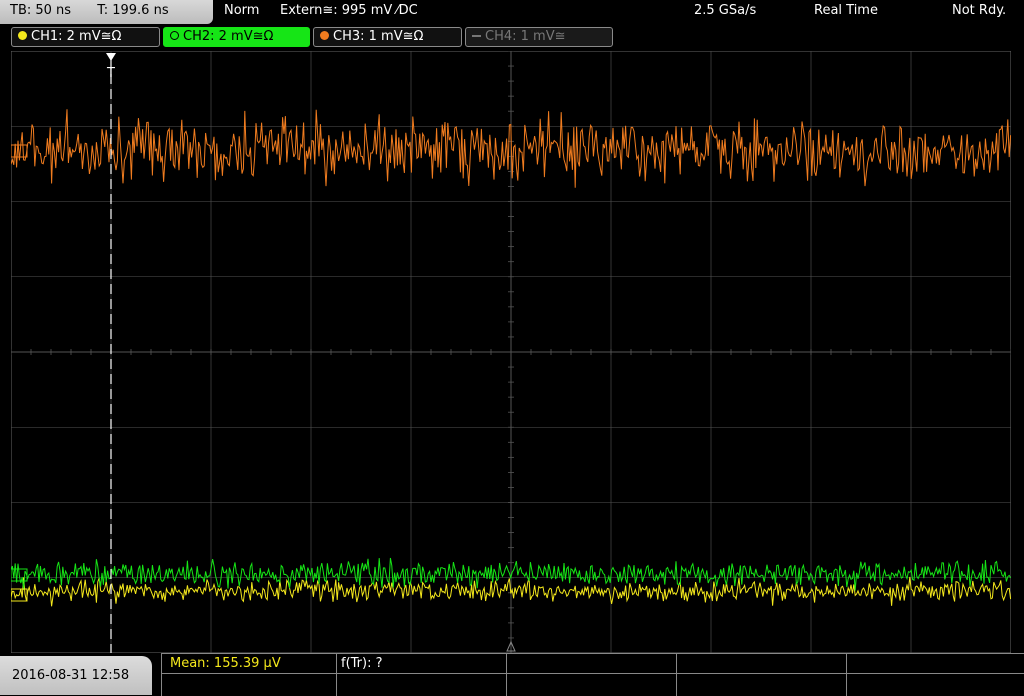 This screenshot has height=696, width=1024. What do you see at coordinates (241, 10) in the screenshot?
I see `trigger-mode: Norm` at bounding box center [241, 10].